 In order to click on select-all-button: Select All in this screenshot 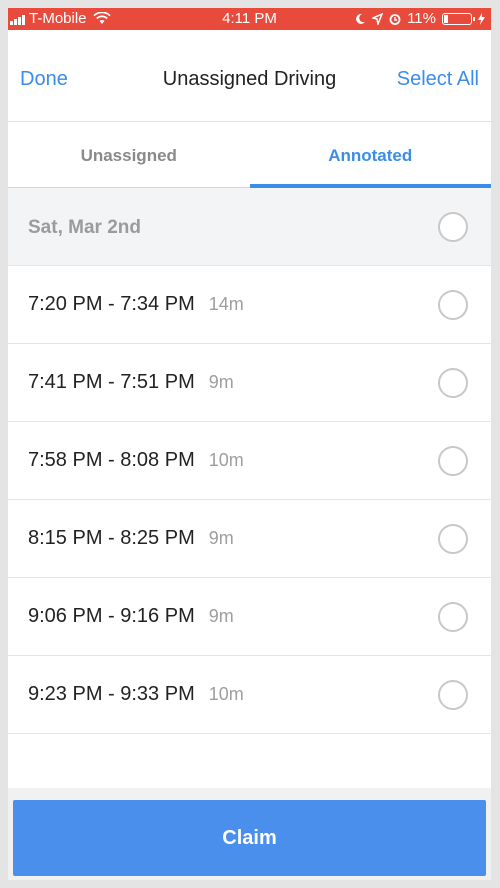, I will do `click(438, 79)`.